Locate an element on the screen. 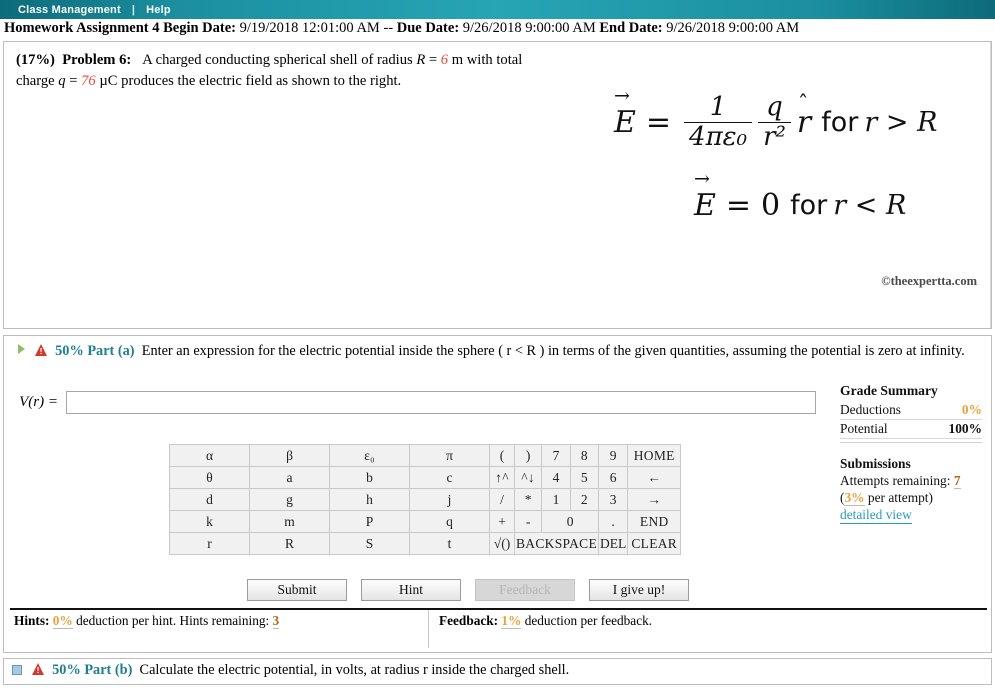 The image size is (995, 688). key-open-paren: ( is located at coordinates (502, 455).